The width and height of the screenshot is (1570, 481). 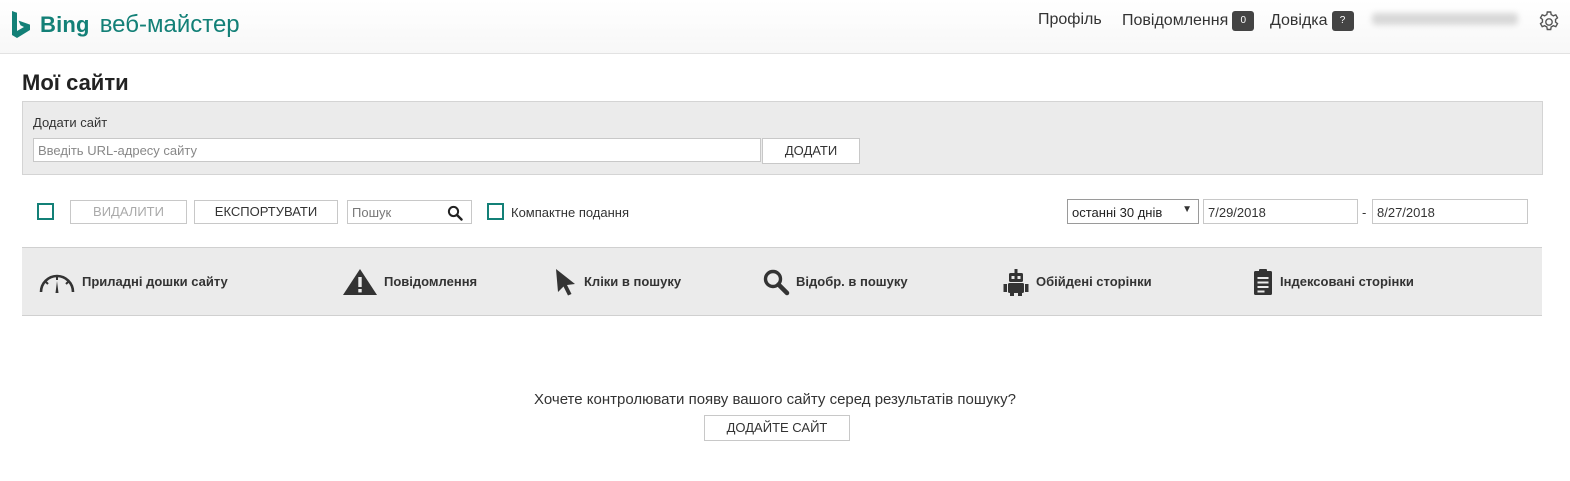 What do you see at coordinates (565, 281) in the screenshot?
I see `cursor-icon` at bounding box center [565, 281].